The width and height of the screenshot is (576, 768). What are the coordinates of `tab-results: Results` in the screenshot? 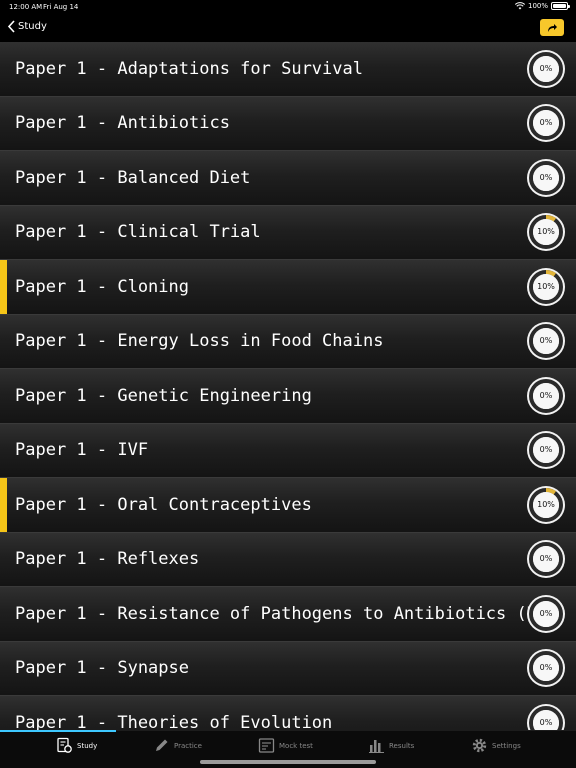 It's located at (391, 745).